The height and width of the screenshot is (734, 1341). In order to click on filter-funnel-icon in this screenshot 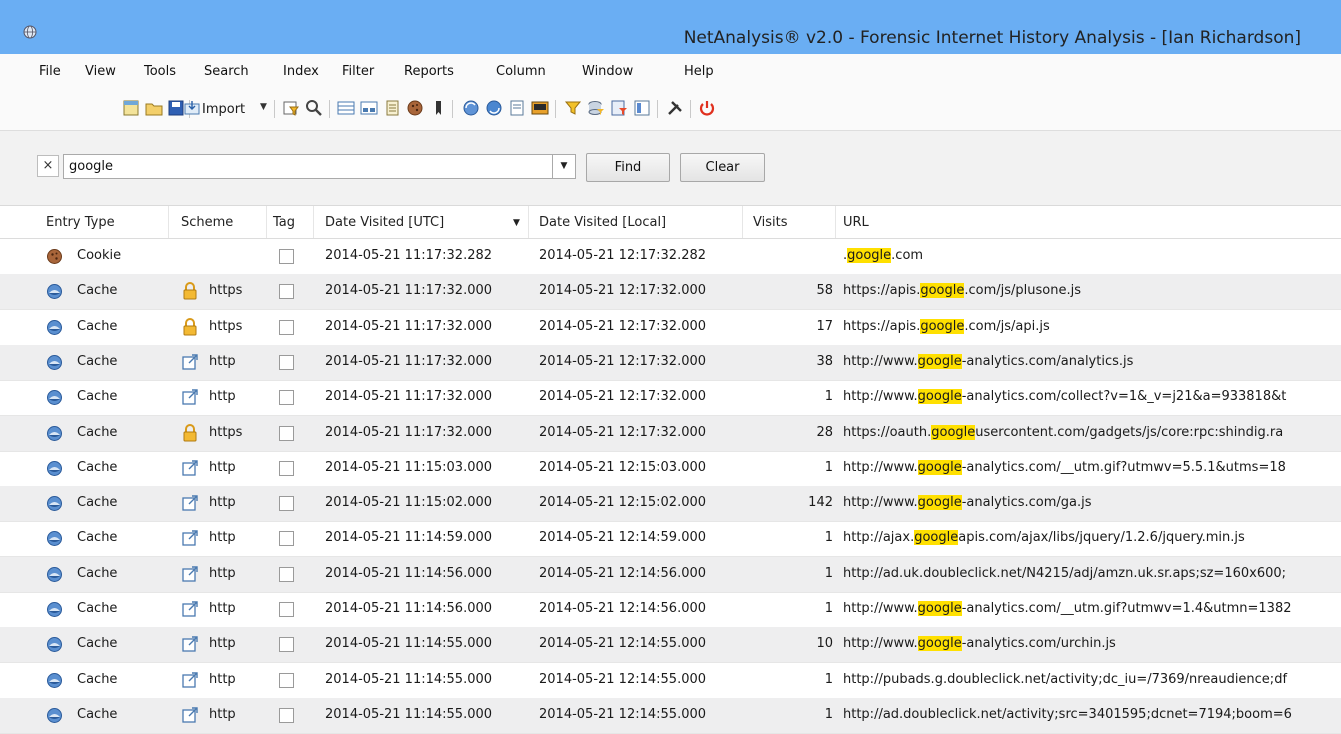, I will do `click(573, 108)`.